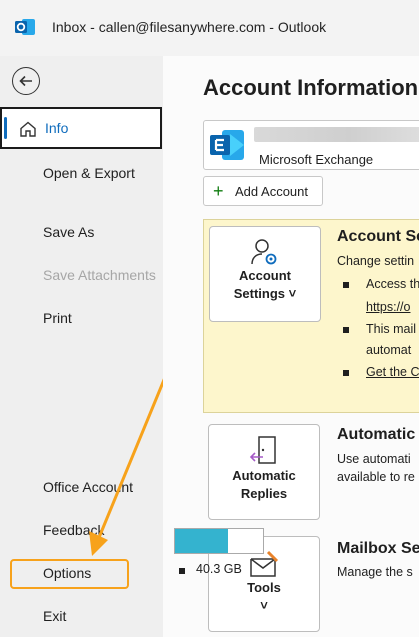  Describe the element at coordinates (311, 87) in the screenshot. I see `page-title: Account Information` at that location.